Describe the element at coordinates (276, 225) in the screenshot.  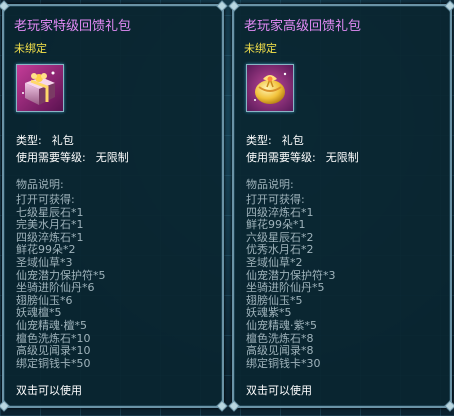
I see `description-line: 鲜花99朵*1` at that location.